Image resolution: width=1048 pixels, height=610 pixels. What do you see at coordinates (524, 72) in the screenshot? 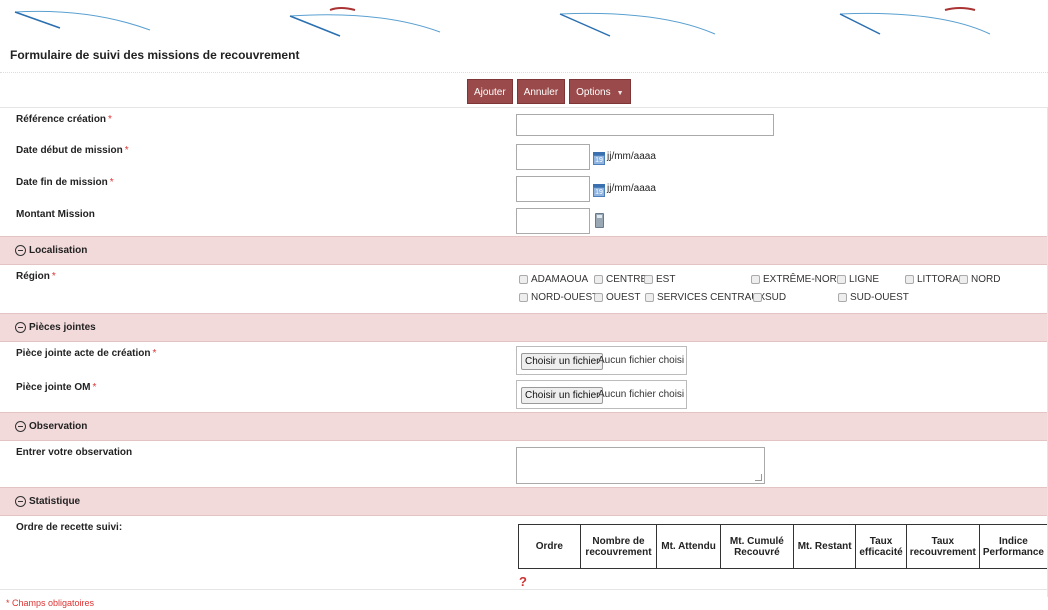
I see `title-divider` at bounding box center [524, 72].